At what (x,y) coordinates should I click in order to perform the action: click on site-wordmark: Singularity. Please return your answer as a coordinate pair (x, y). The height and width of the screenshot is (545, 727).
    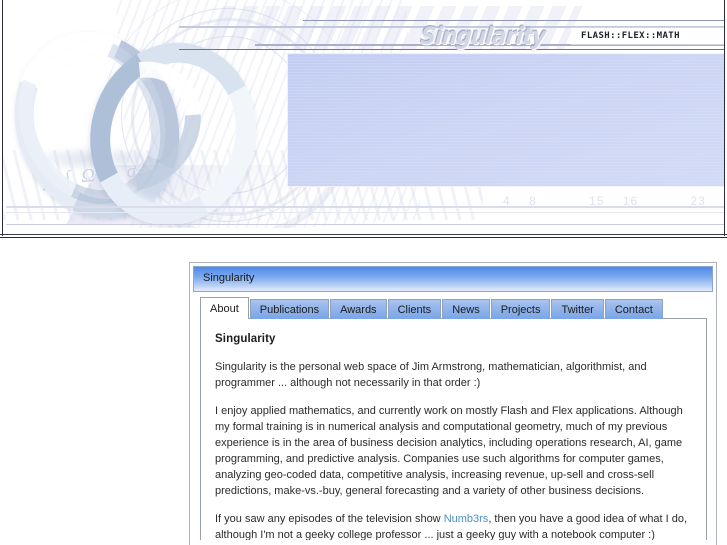
    Looking at the image, I should click on (483, 36).